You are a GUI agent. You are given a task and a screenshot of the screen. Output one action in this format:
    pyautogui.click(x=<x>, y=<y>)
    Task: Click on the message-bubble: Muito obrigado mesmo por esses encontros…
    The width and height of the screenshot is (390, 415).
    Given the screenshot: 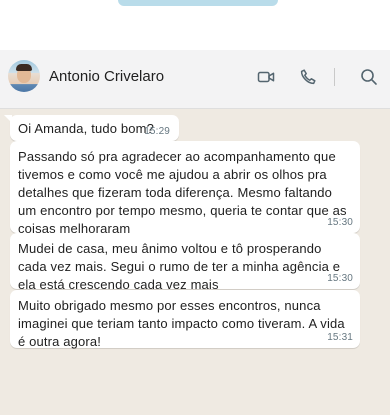 What is the action you would take?
    pyautogui.click(x=185, y=319)
    